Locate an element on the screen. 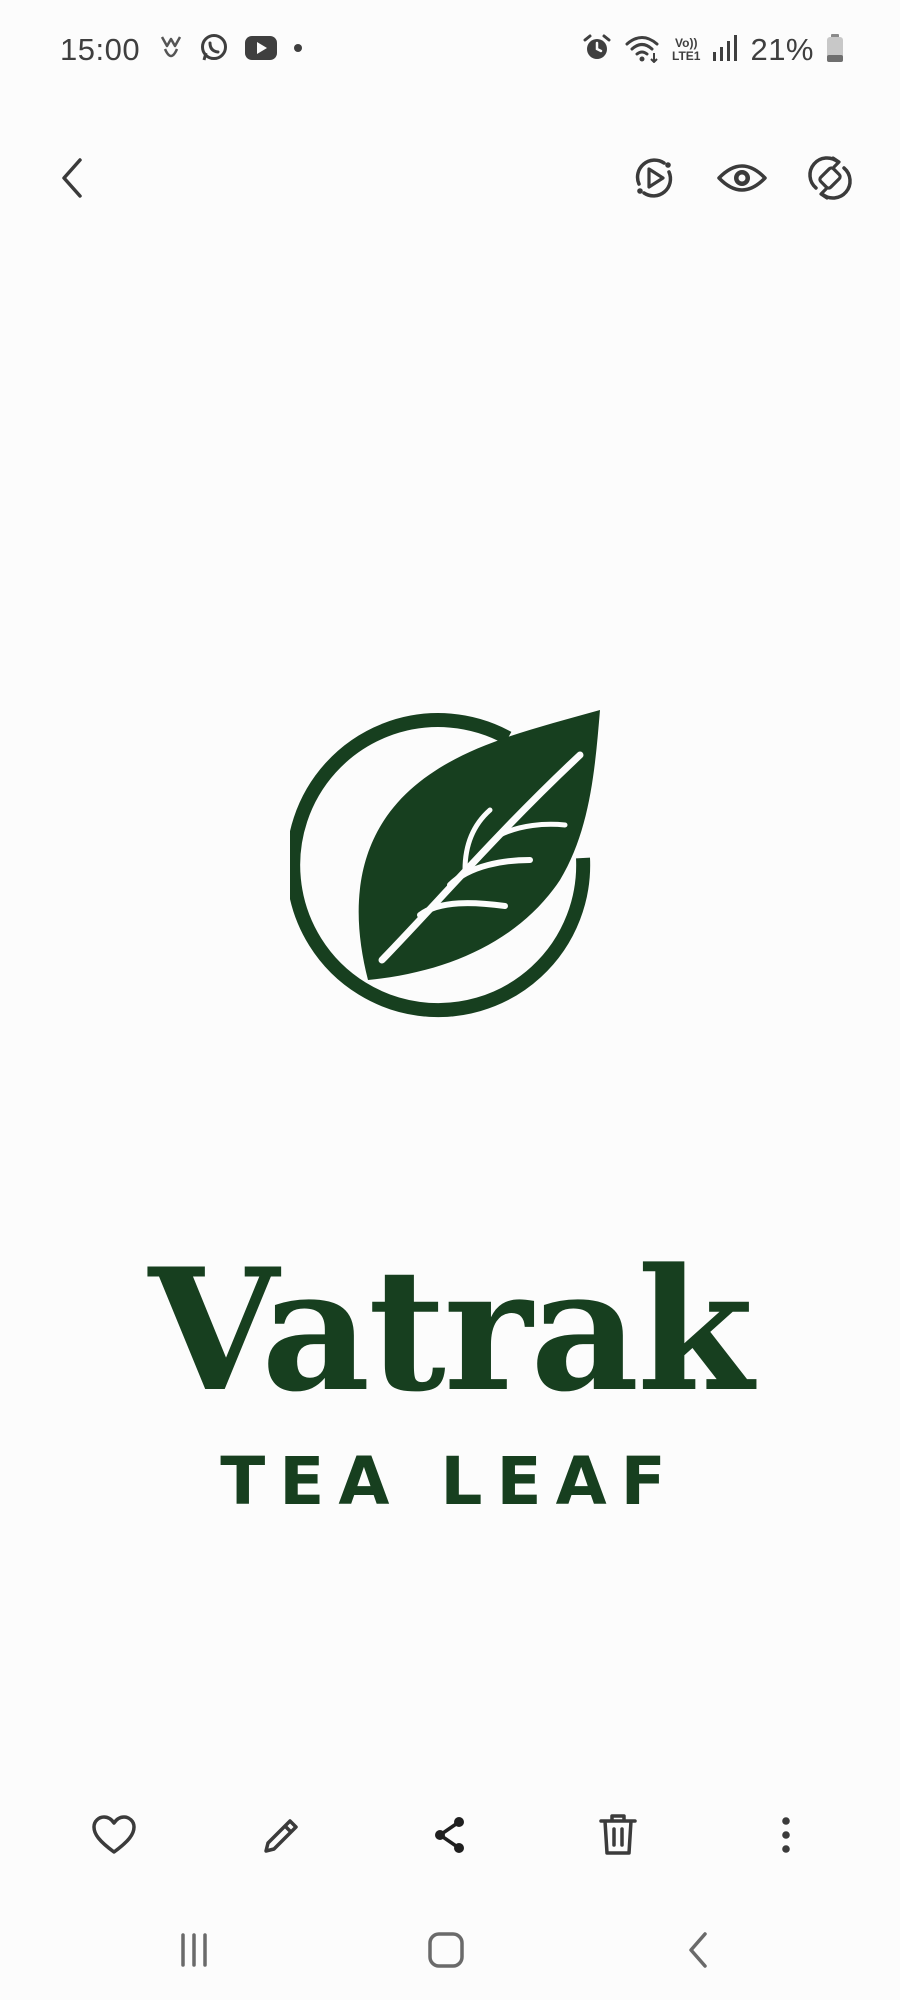 Image resolution: width=900 pixels, height=2000 pixels. share-icon is located at coordinates (449, 1835).